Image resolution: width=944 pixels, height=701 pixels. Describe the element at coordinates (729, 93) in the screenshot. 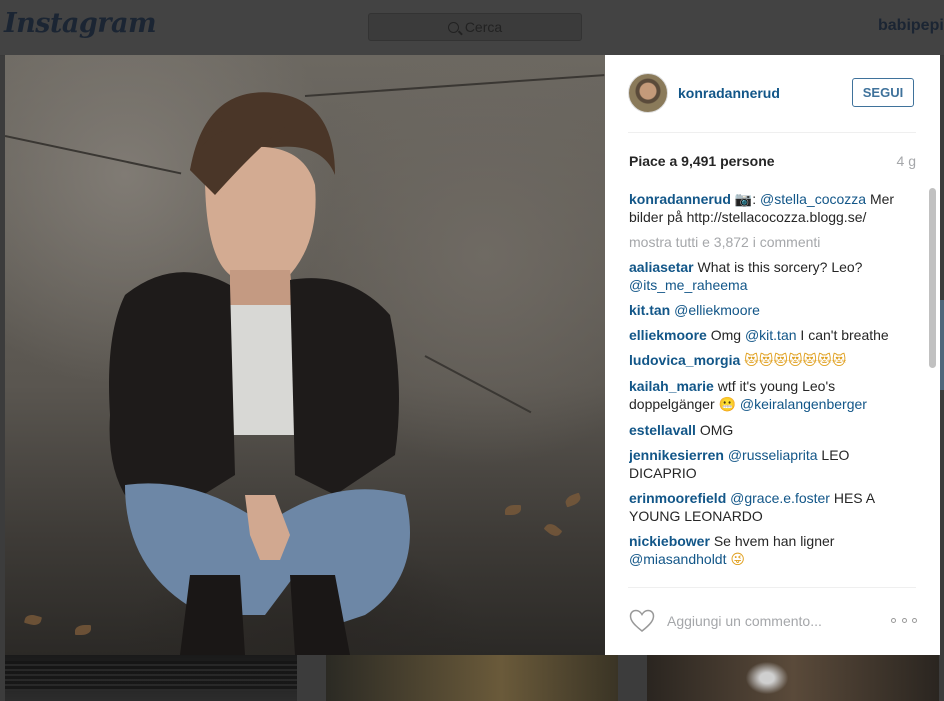

I see `author-username: konradannerud` at that location.